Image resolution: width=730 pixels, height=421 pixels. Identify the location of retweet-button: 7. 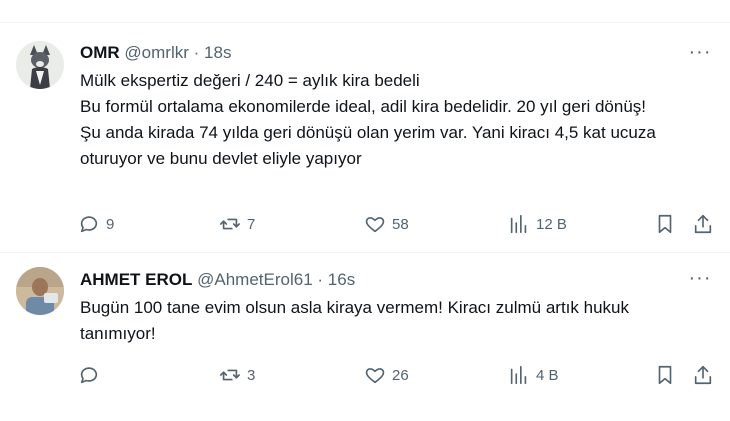
(237, 224).